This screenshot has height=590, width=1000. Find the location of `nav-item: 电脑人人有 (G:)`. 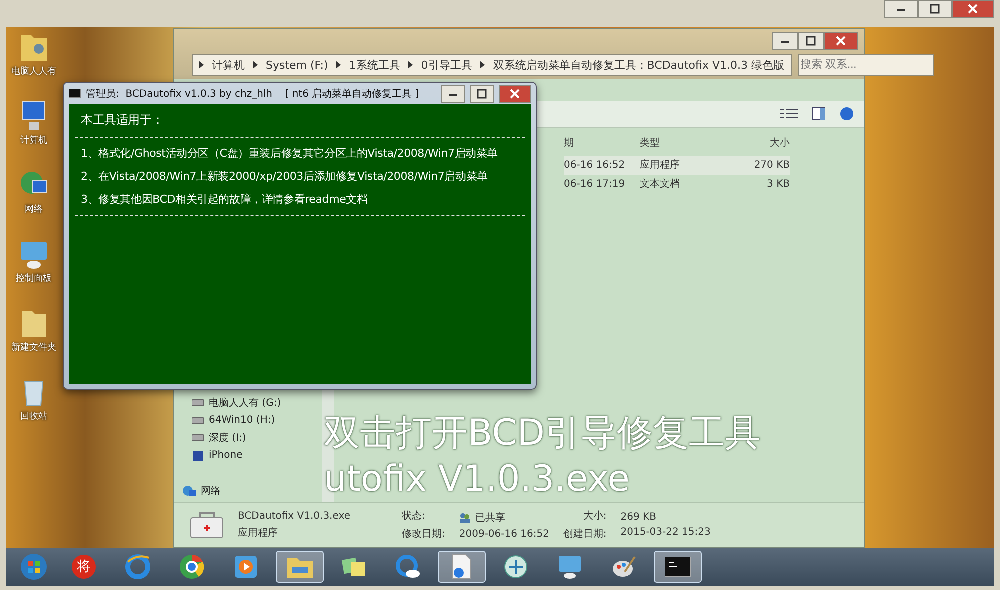

nav-item: 电脑人人有 (G:) is located at coordinates (257, 403).